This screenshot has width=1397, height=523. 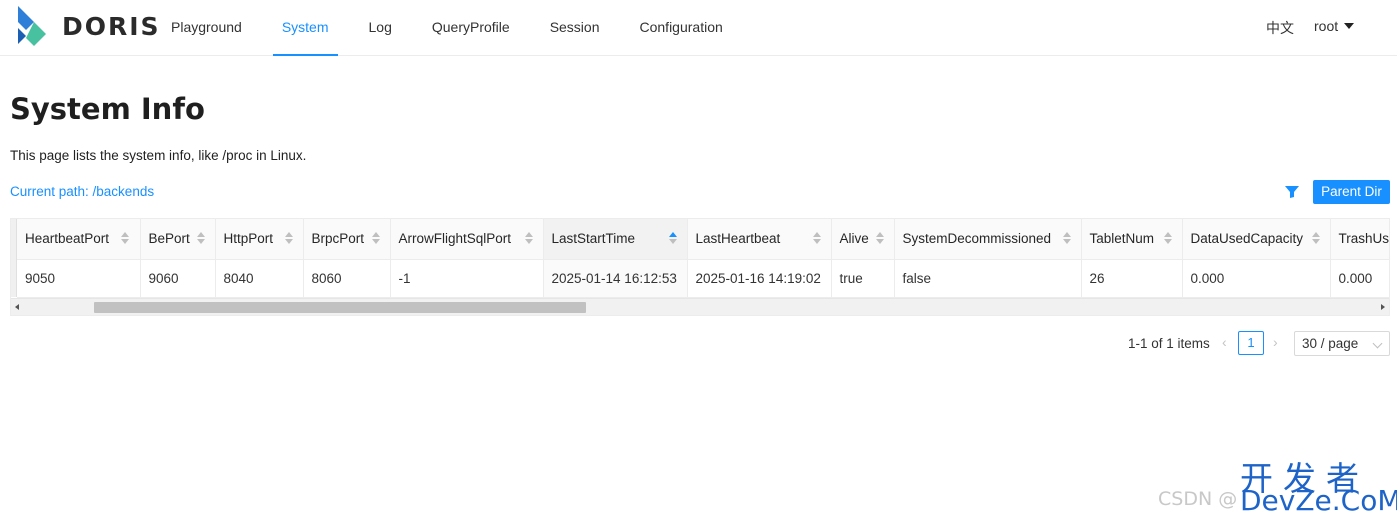 What do you see at coordinates (1198, 499) in the screenshot?
I see `csdn-watermark: CSDN @` at bounding box center [1198, 499].